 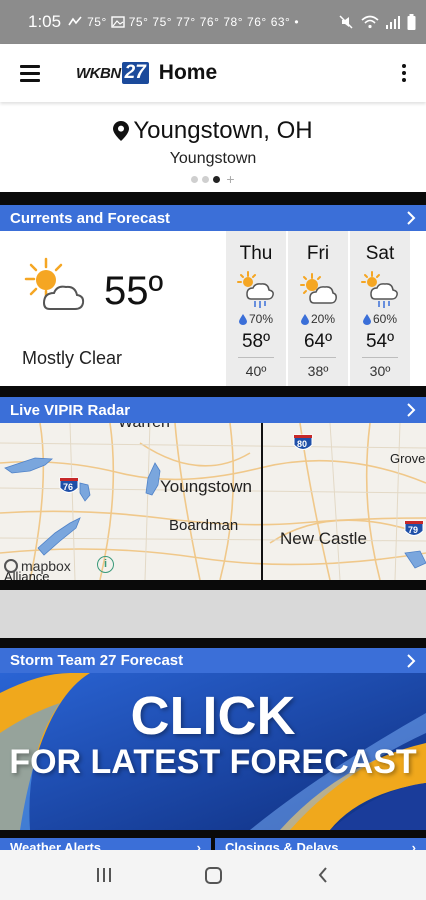 I want to click on forecast-day-thu: Thu 70% 58º 40º, so click(x=256, y=308).